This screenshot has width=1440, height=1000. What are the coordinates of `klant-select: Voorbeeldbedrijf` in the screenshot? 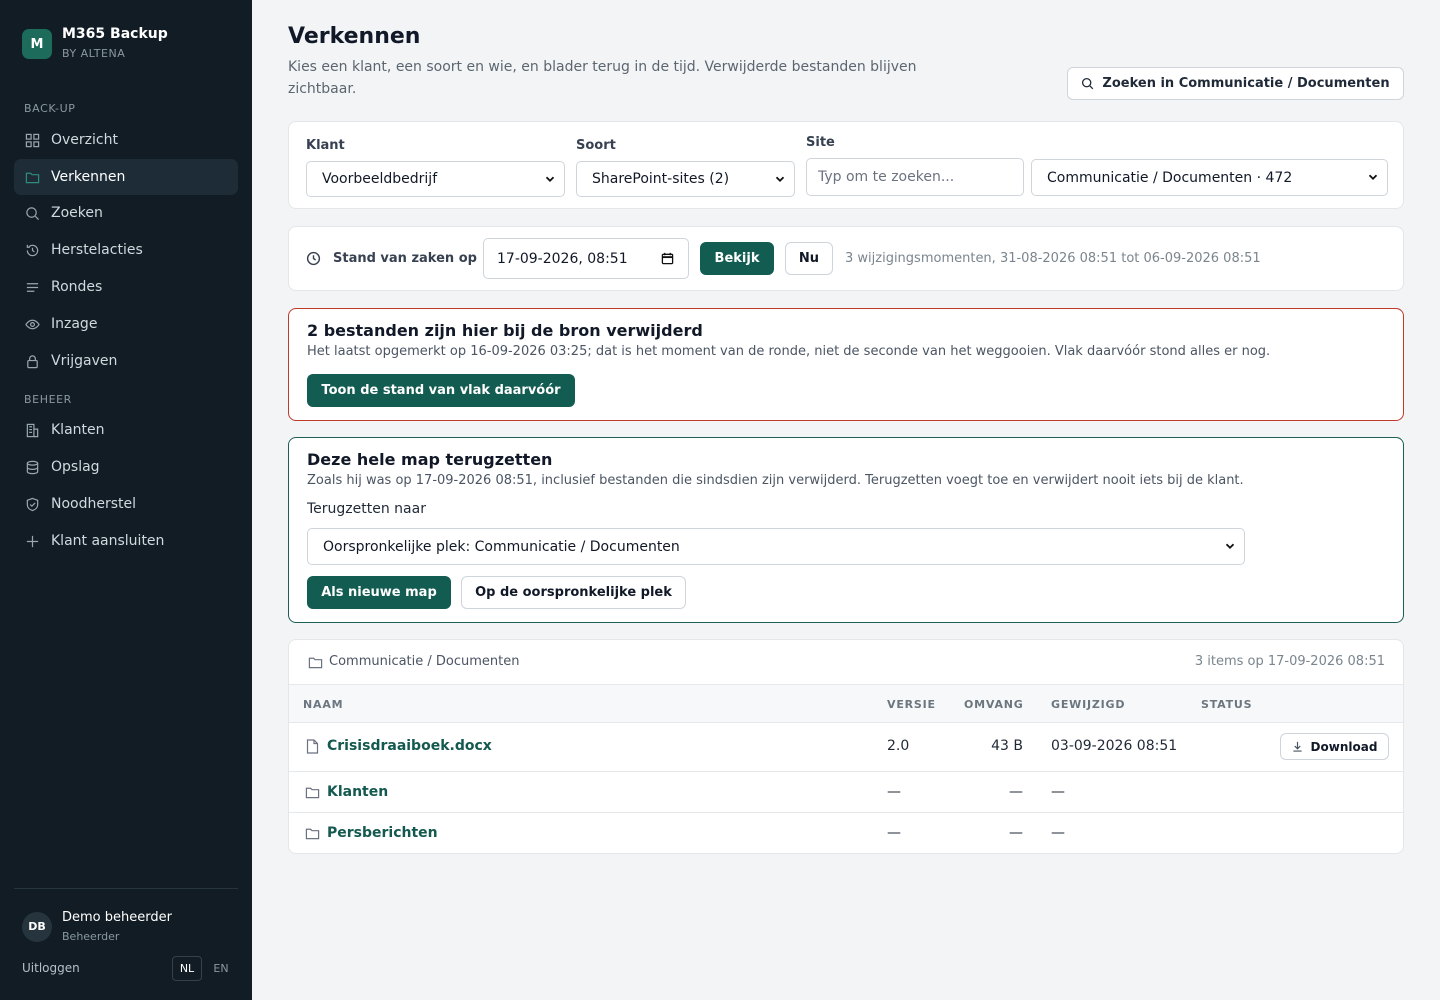 It's located at (435, 179).